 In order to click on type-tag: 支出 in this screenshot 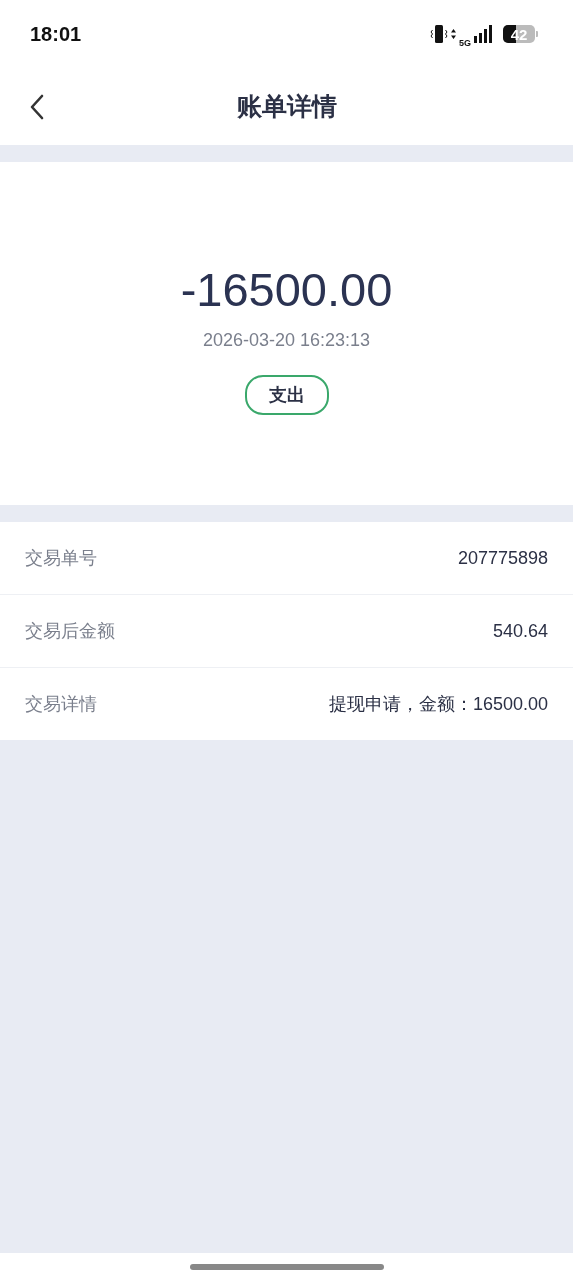, I will do `click(286, 395)`.